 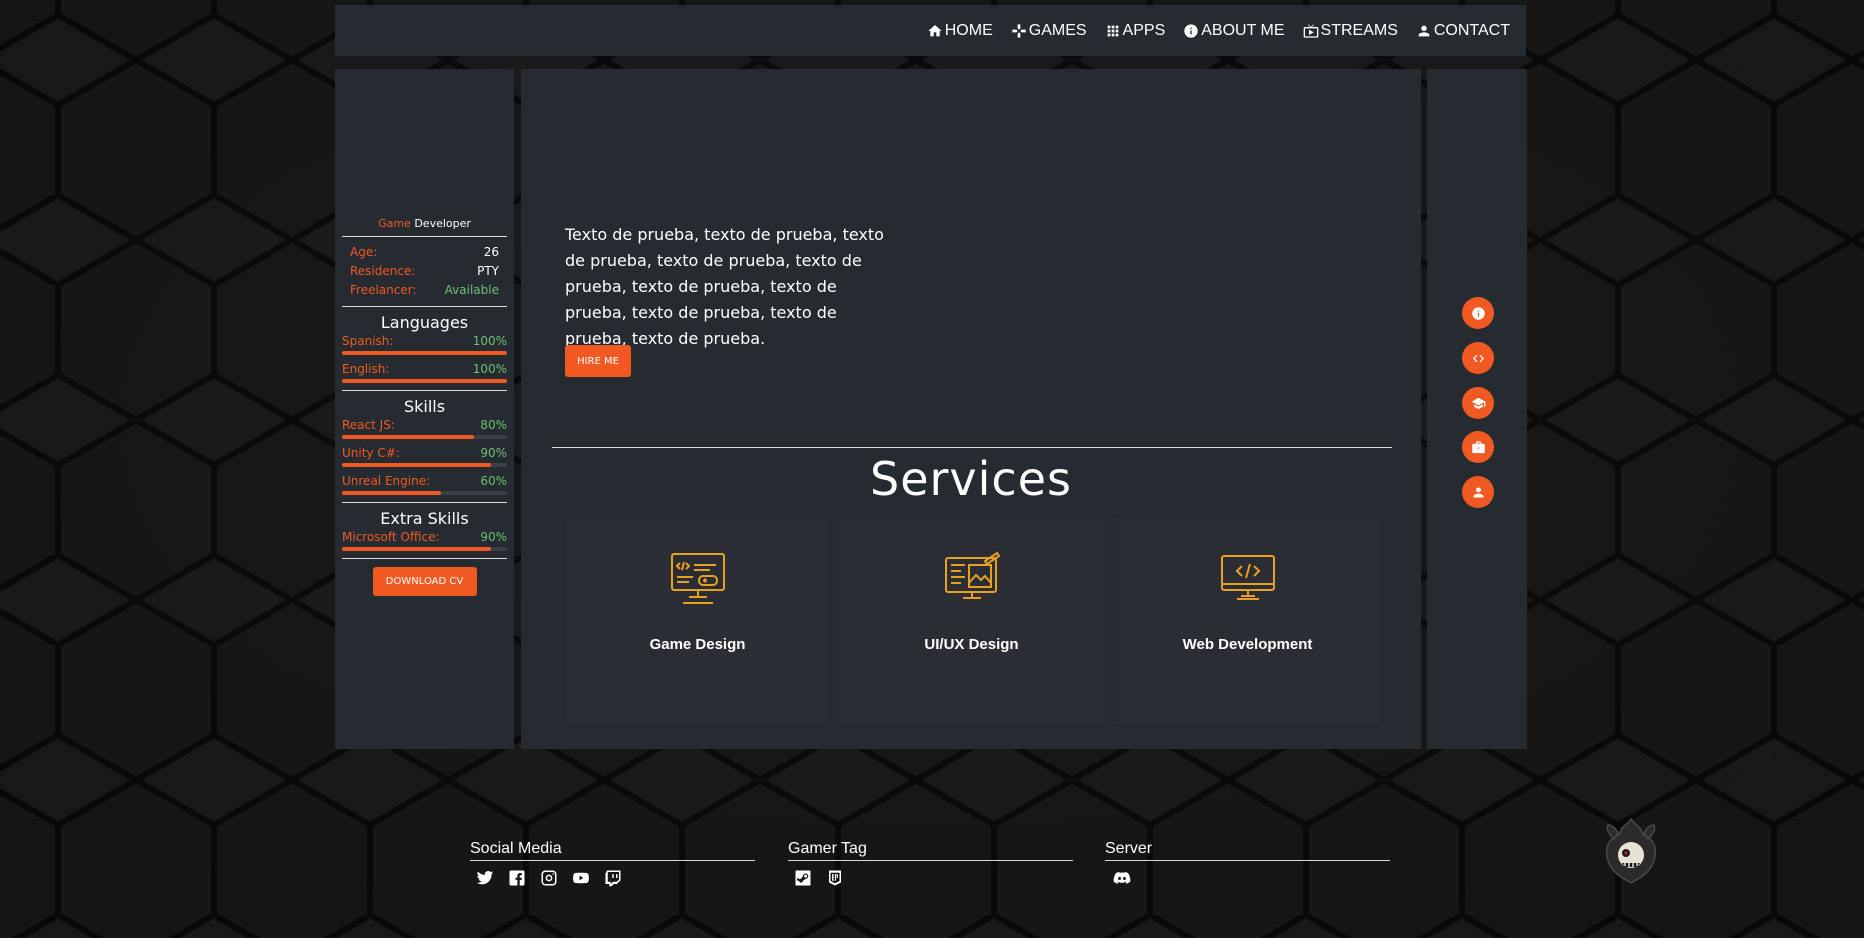 What do you see at coordinates (935, 30) in the screenshot?
I see `home-icon` at bounding box center [935, 30].